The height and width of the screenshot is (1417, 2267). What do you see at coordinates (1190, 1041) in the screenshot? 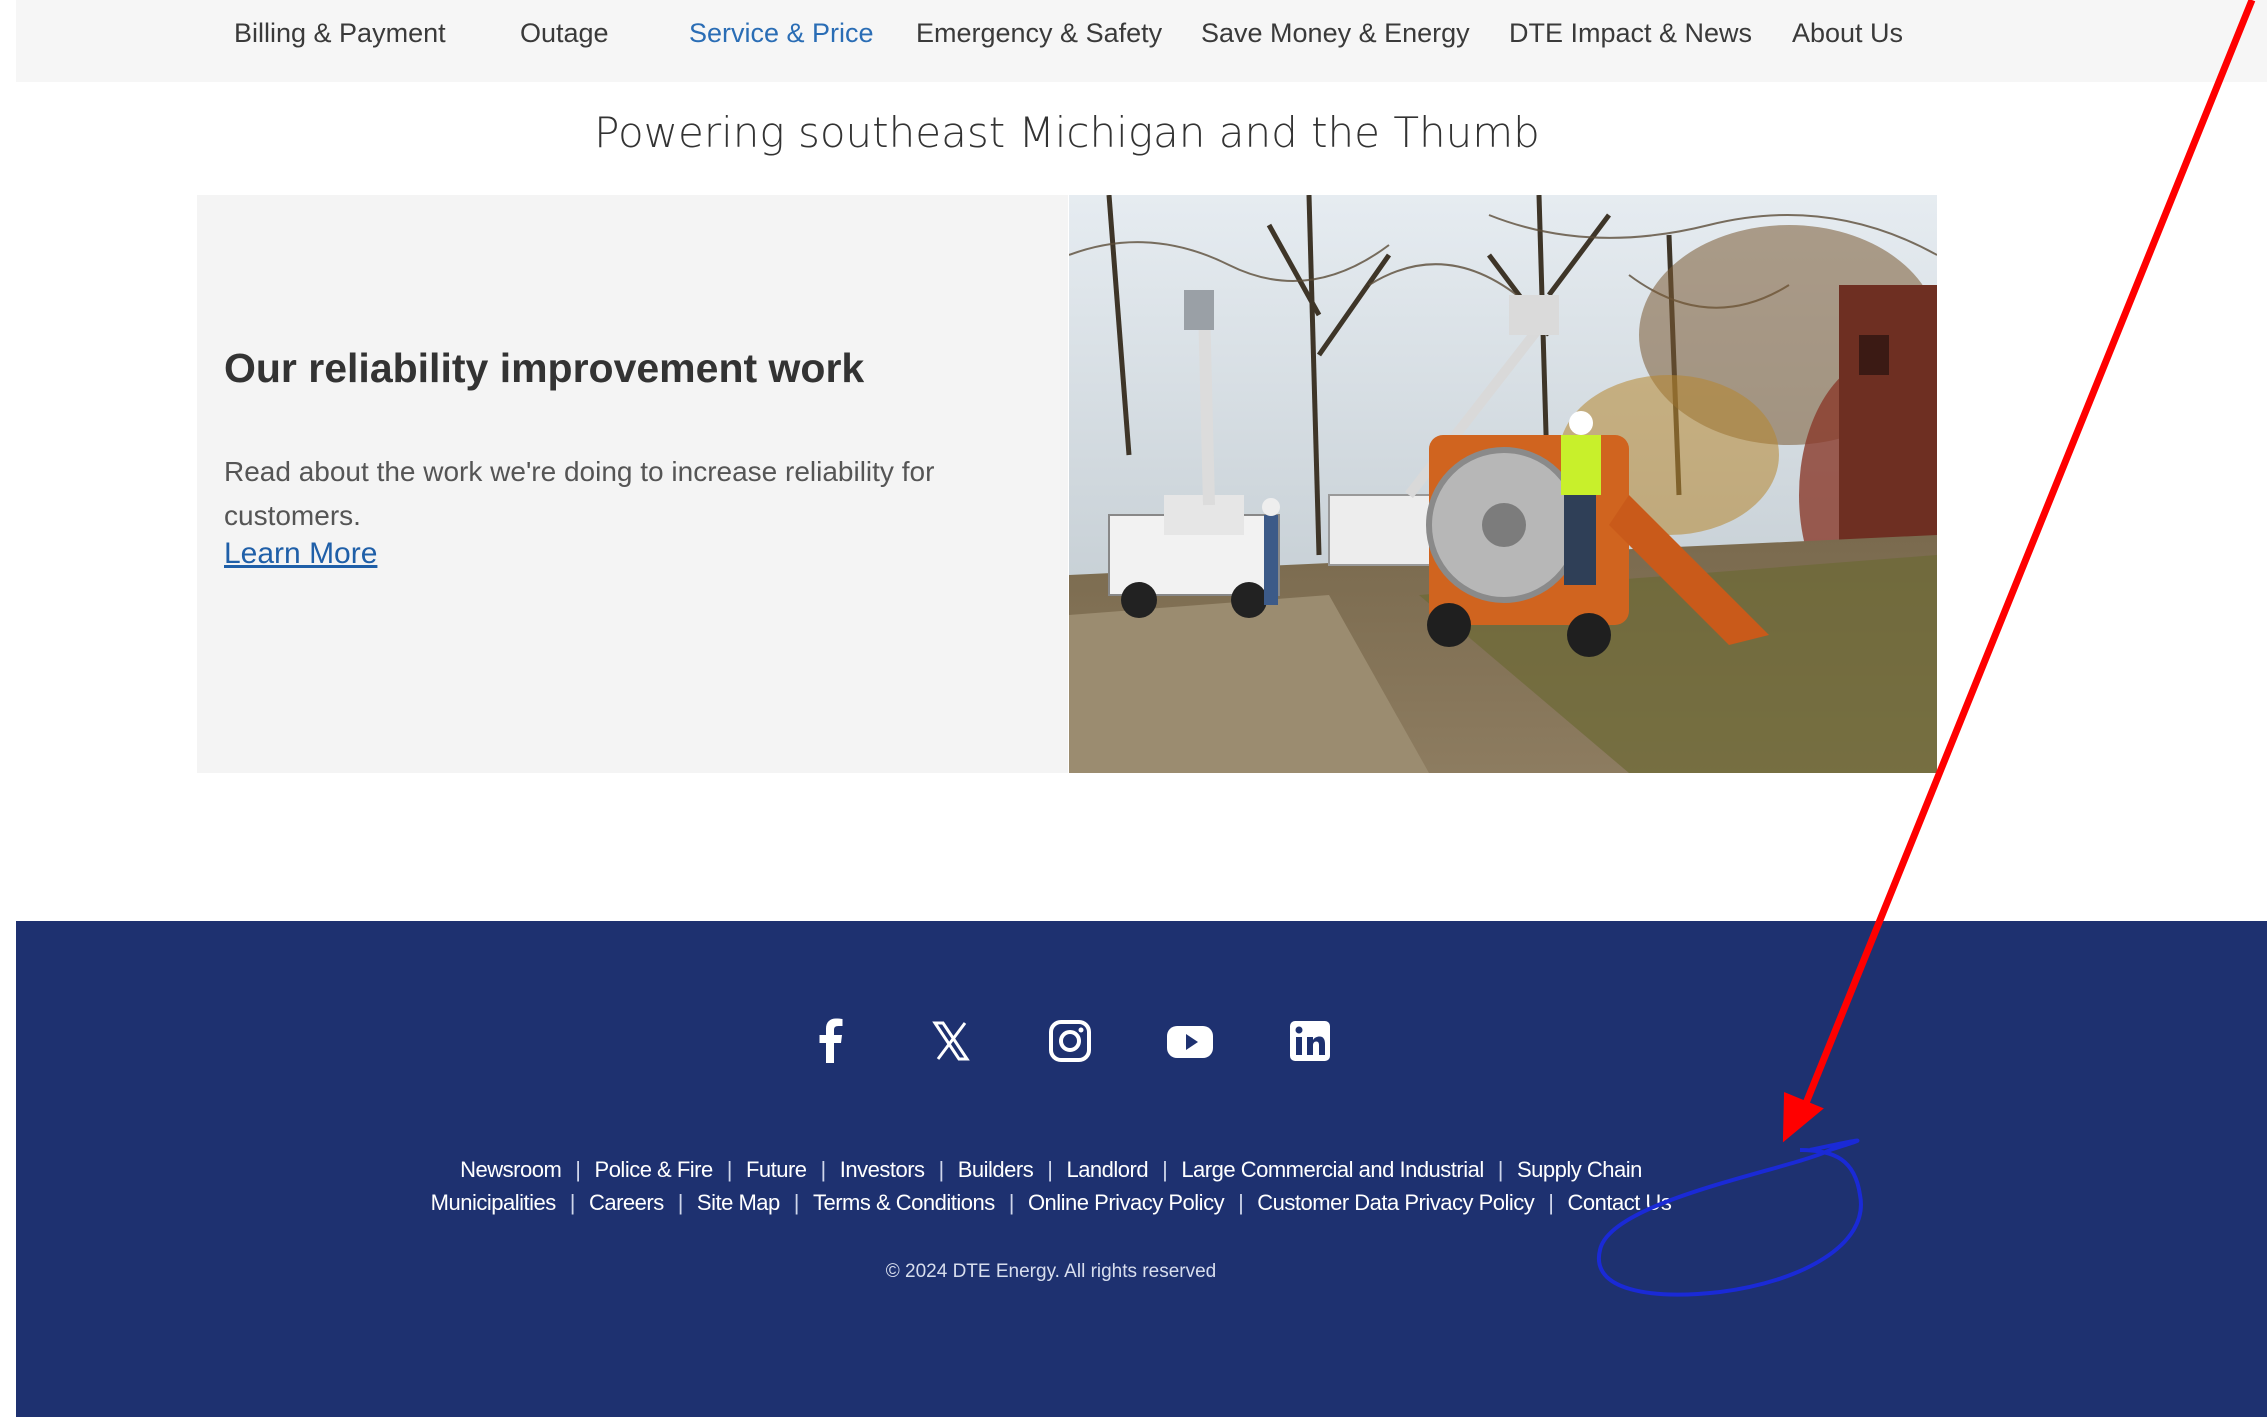
I see `youtube-icon` at bounding box center [1190, 1041].